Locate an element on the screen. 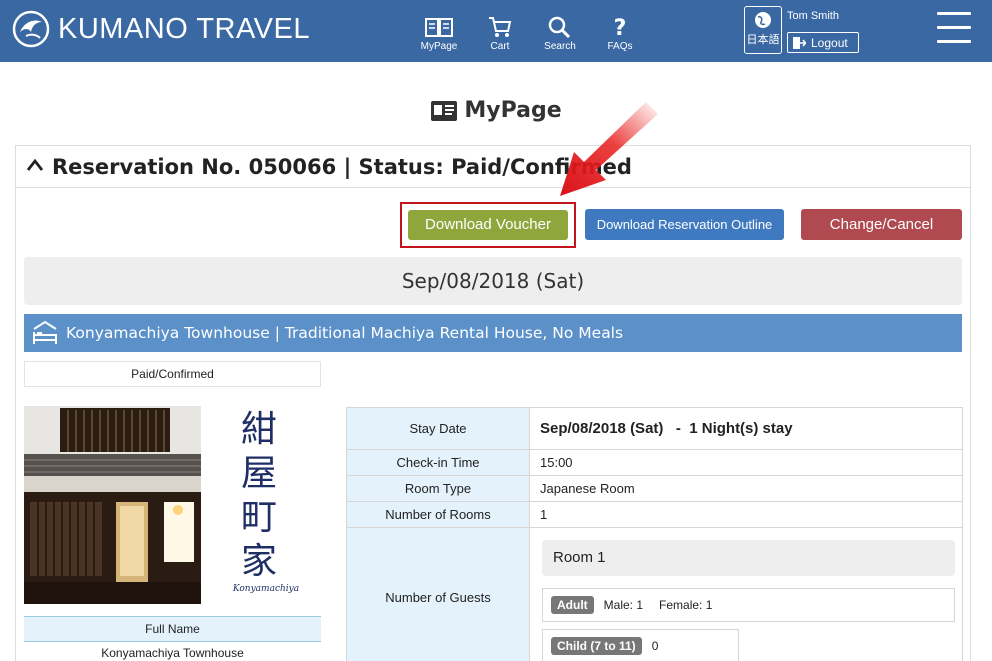 The height and width of the screenshot is (661, 992). nav-mypage: MyPage is located at coordinates (439, 34).